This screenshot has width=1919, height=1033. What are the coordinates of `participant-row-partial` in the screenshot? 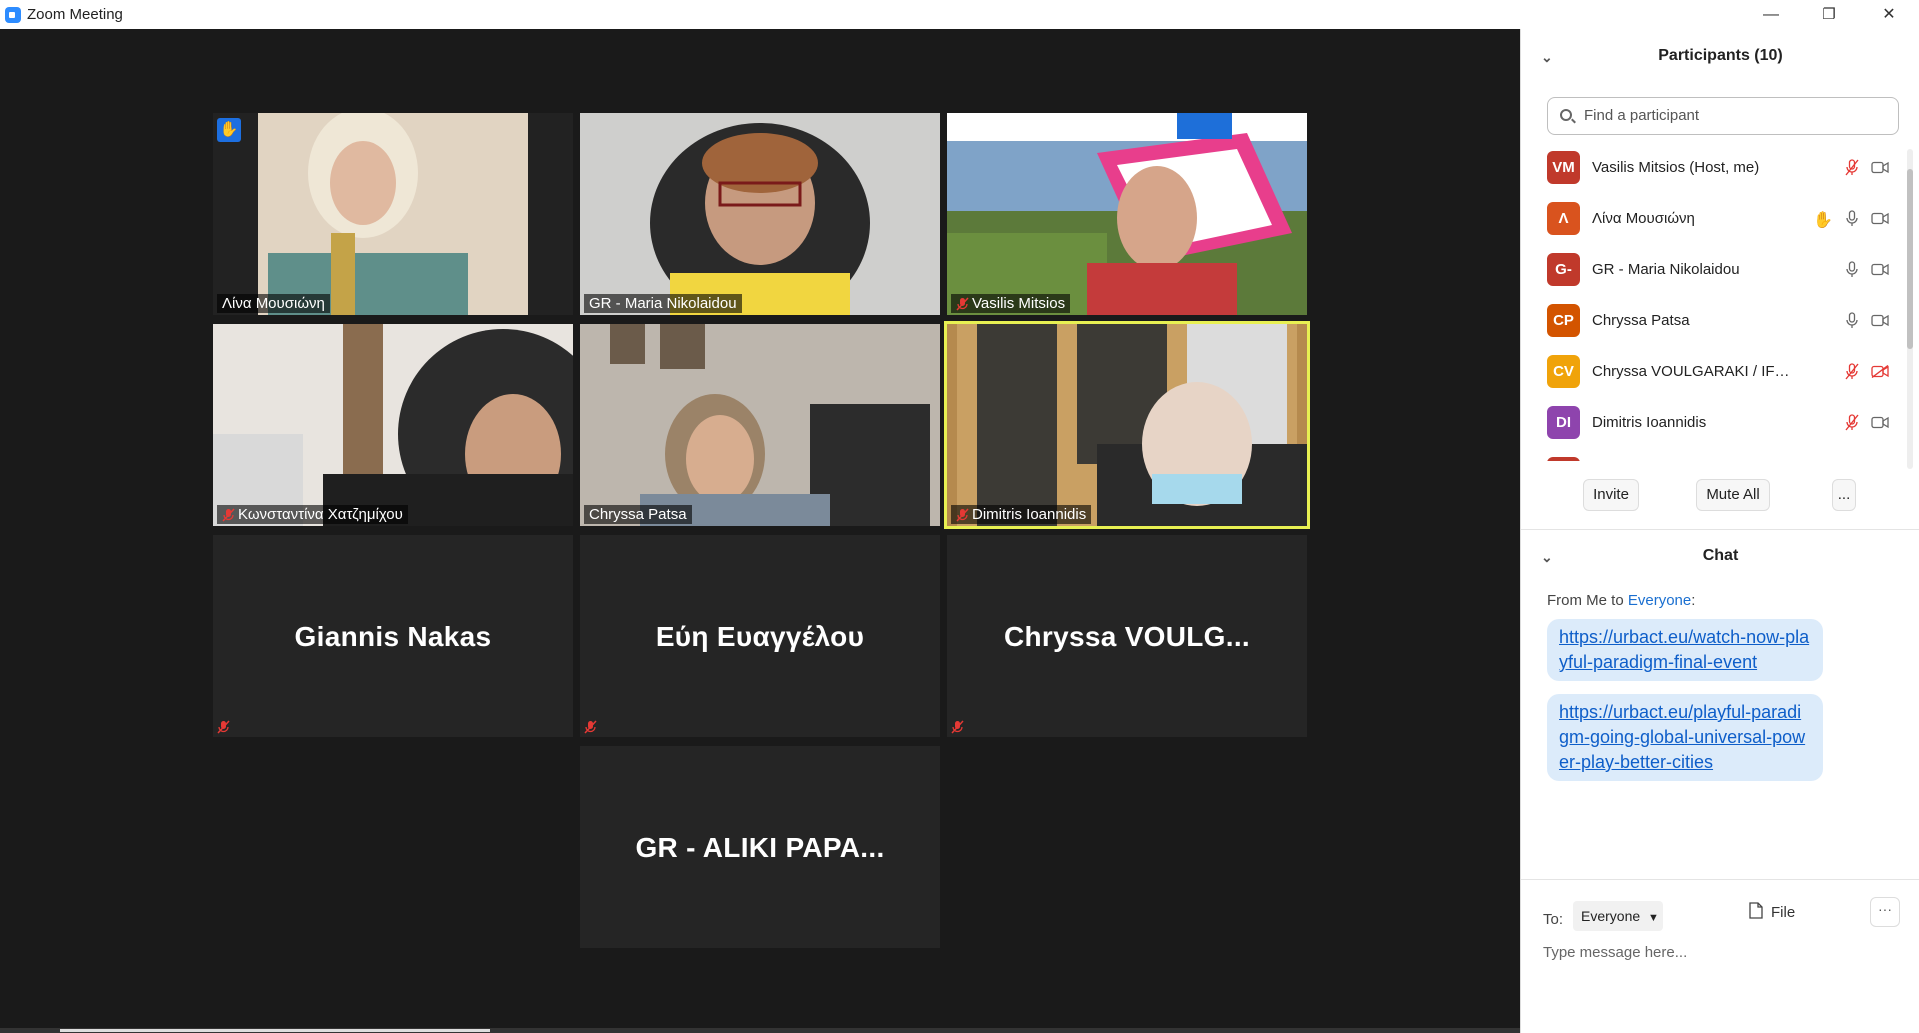 It's located at (1716, 456).